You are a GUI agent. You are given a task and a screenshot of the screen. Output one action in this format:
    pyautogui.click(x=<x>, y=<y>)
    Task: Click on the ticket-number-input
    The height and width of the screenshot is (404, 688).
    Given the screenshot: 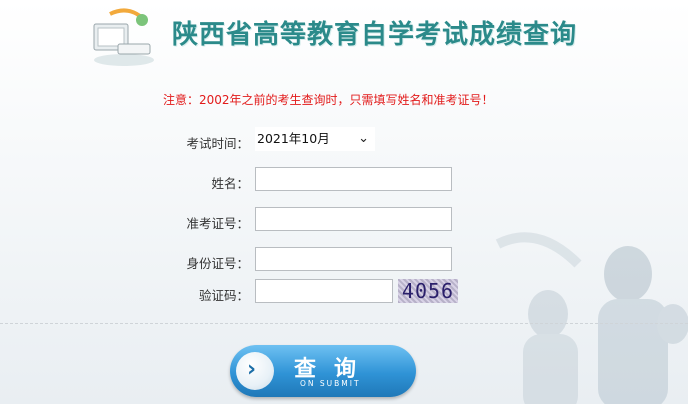 What is the action you would take?
    pyautogui.click(x=353, y=219)
    